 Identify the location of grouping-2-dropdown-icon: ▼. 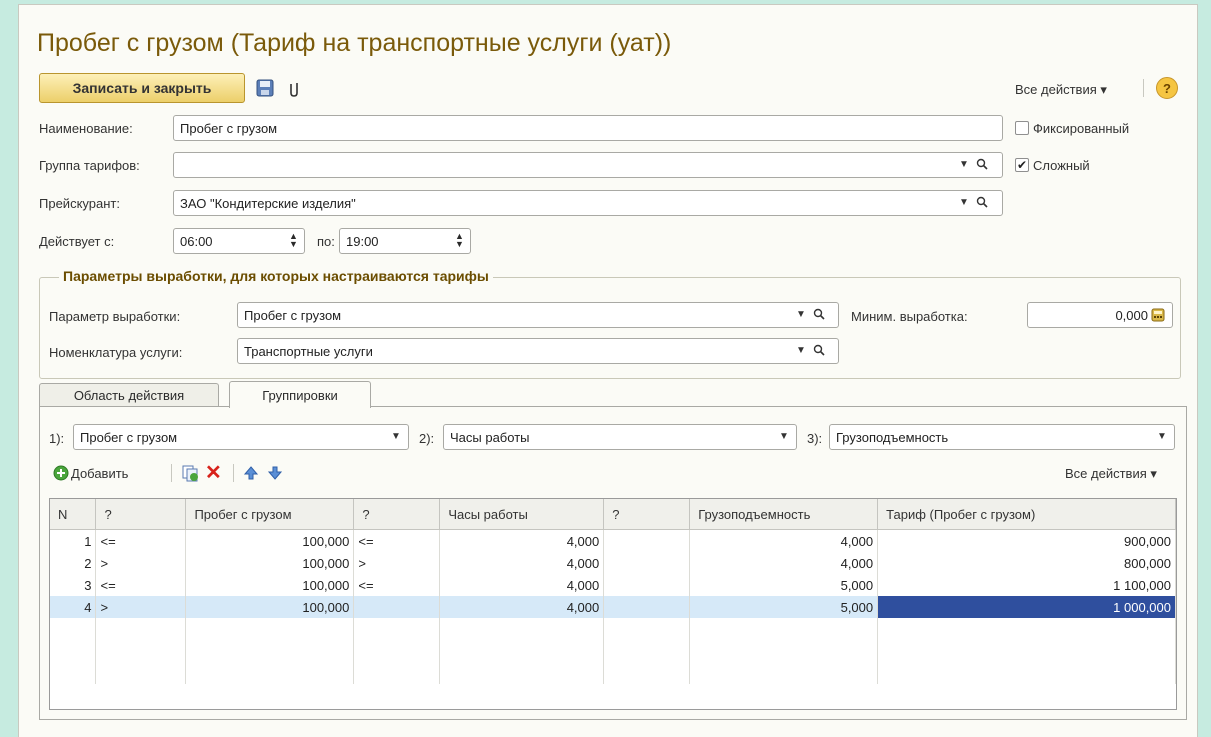
(784, 436).